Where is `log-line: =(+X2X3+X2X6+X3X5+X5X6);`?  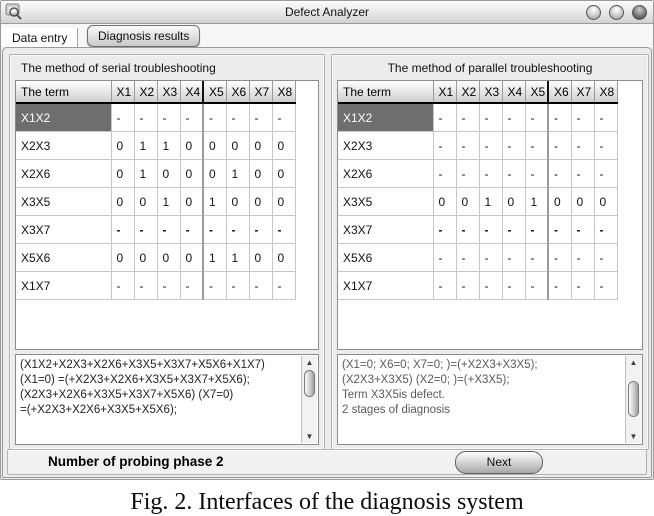
log-line: =(+X2X3+X2X6+X3X5+X5X6); is located at coordinates (98, 410).